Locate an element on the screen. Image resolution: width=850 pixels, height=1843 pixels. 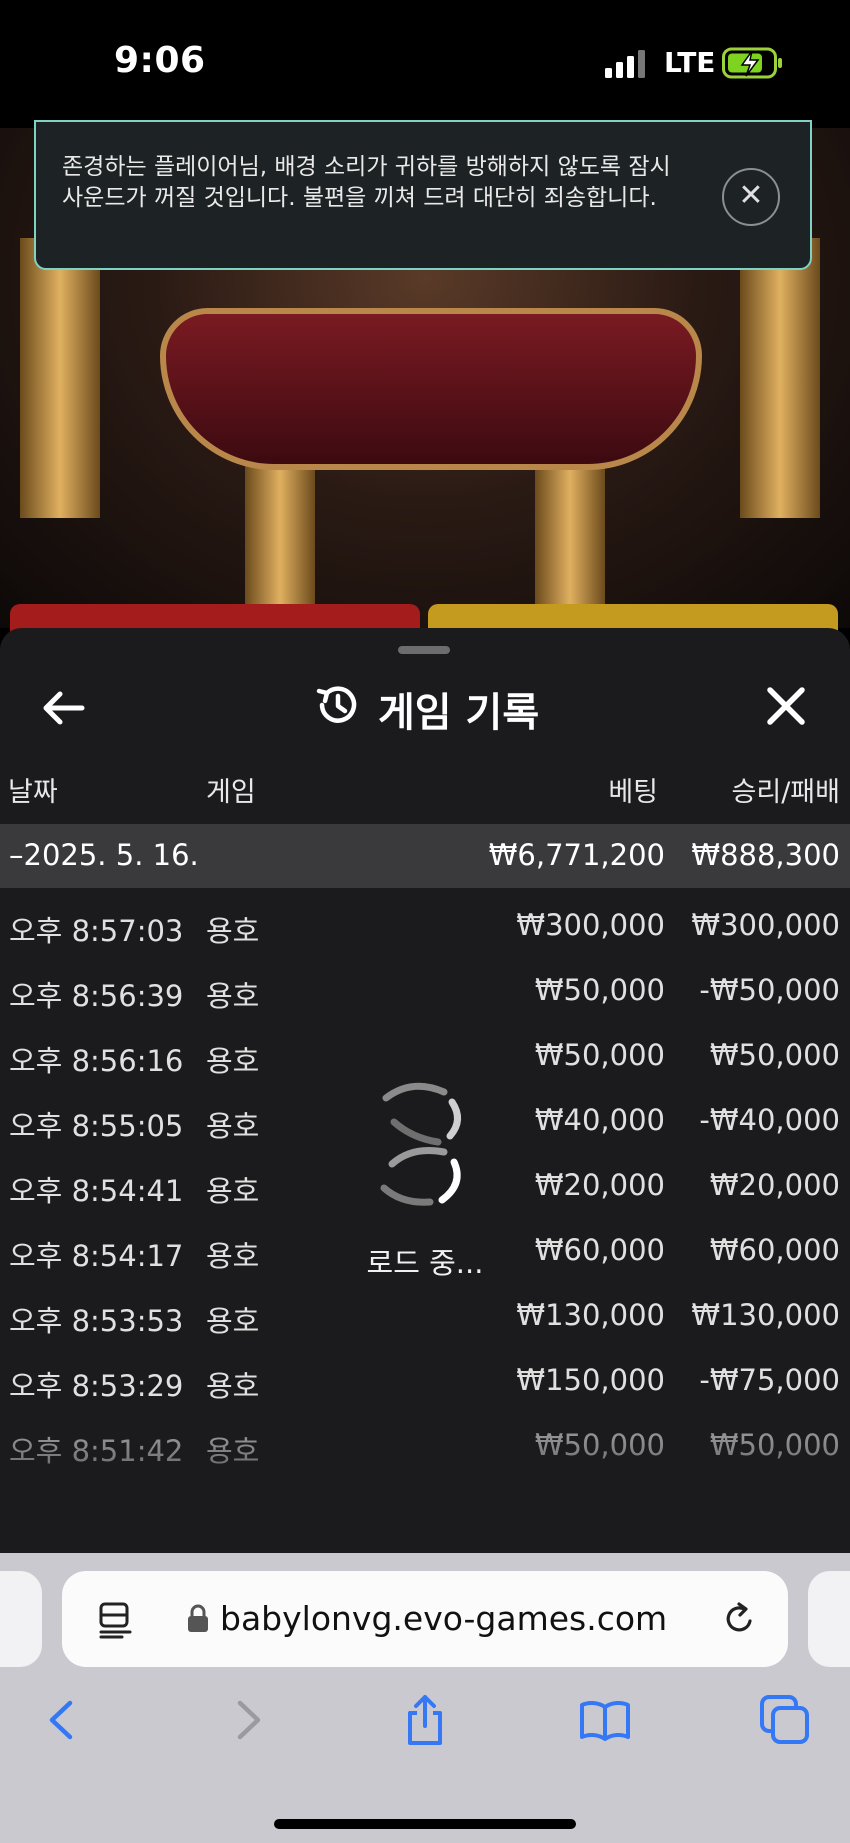
column-header-winloss: 승리/패배 is located at coordinates (786, 789).